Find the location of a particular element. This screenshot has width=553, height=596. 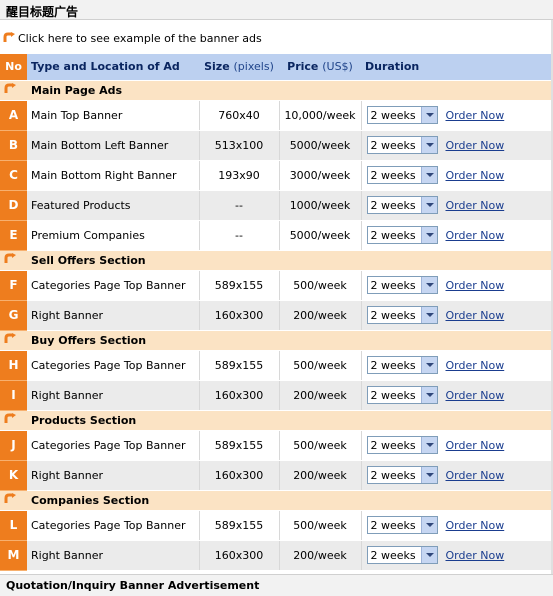

section-header-row: Products Section is located at coordinates (276, 420).